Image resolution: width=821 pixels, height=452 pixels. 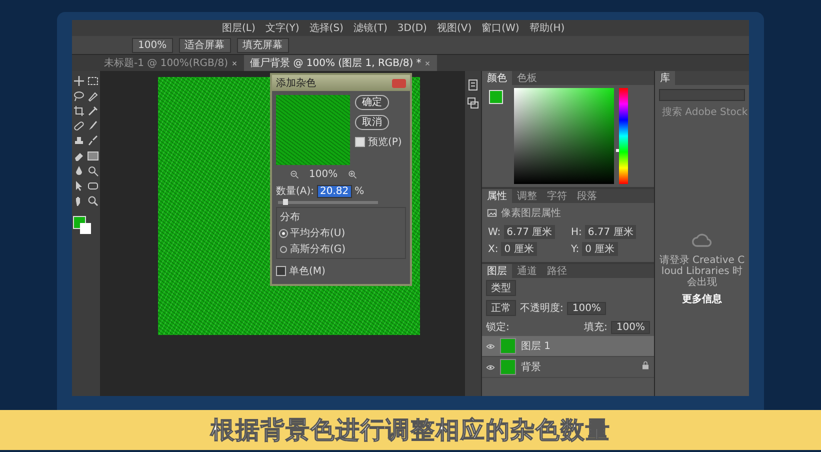 I want to click on dialog-button: 确定, so click(x=372, y=102).